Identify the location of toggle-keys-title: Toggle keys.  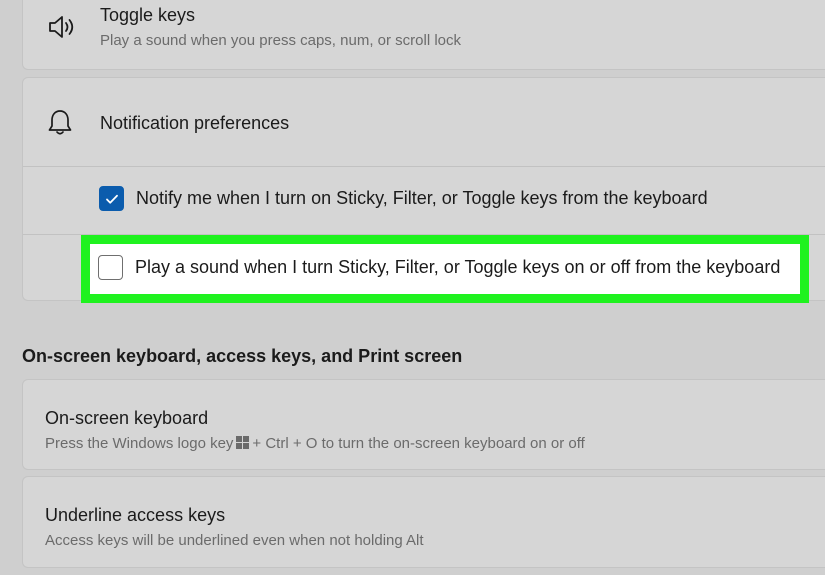
(148, 15).